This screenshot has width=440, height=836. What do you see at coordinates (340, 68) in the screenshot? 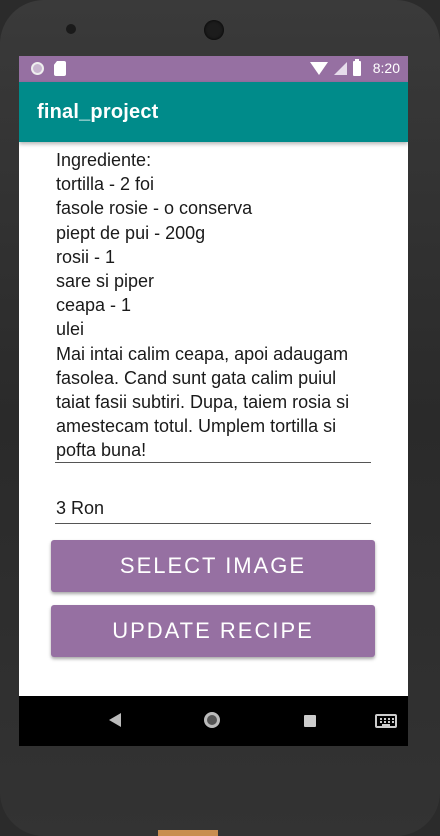
I see `signal-icon` at bounding box center [340, 68].